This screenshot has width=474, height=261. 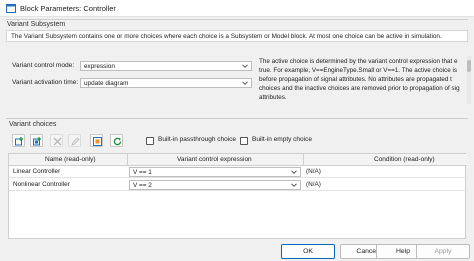 I want to click on builtin-passthrough-checkbox, so click(x=150, y=141).